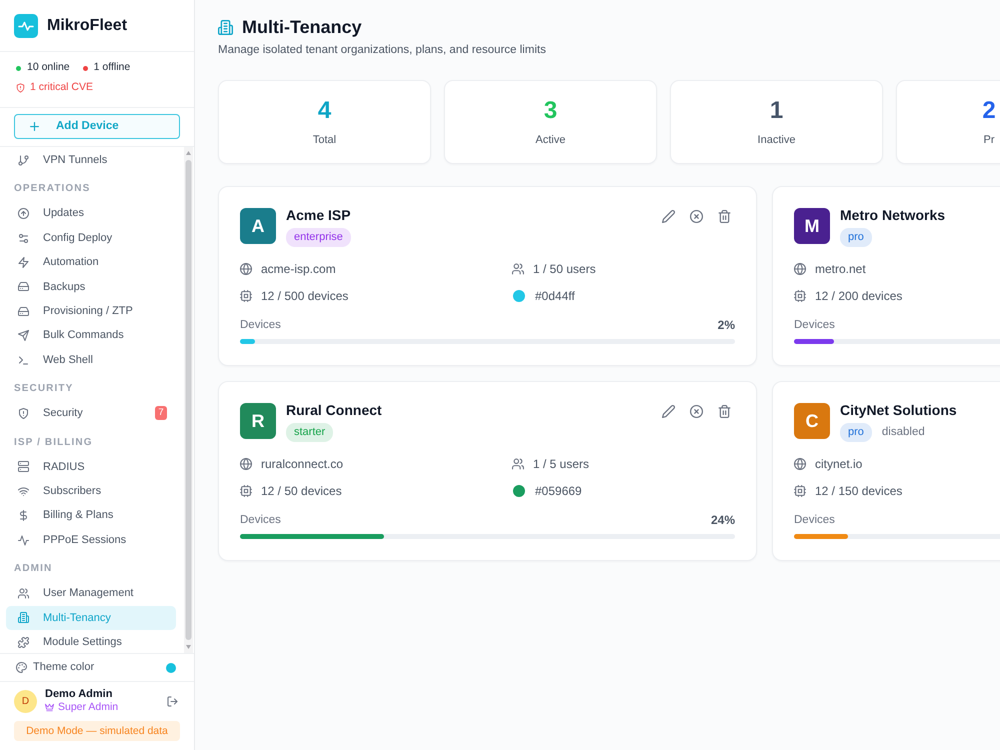  I want to click on section-heading: ADMIN, so click(33, 569).